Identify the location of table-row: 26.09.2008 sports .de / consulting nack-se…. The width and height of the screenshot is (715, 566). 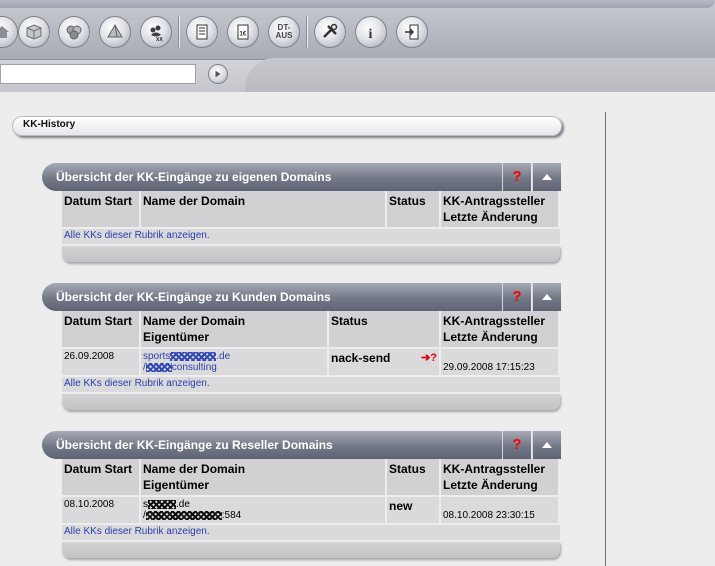
(311, 363).